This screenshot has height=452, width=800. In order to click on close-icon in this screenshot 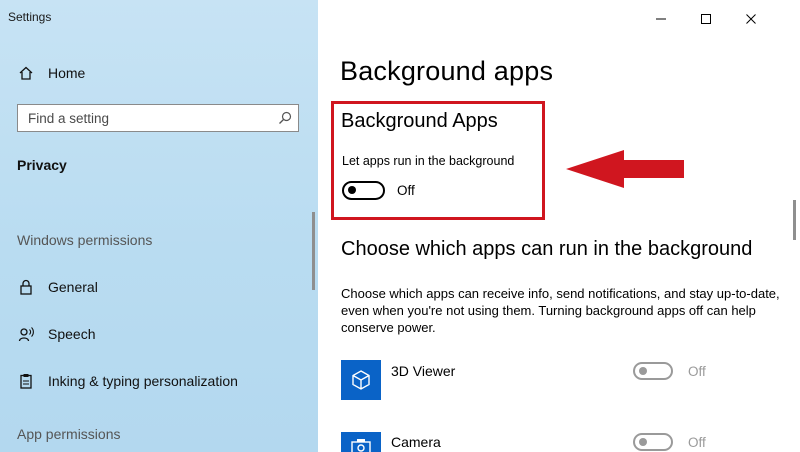, I will do `click(751, 19)`.